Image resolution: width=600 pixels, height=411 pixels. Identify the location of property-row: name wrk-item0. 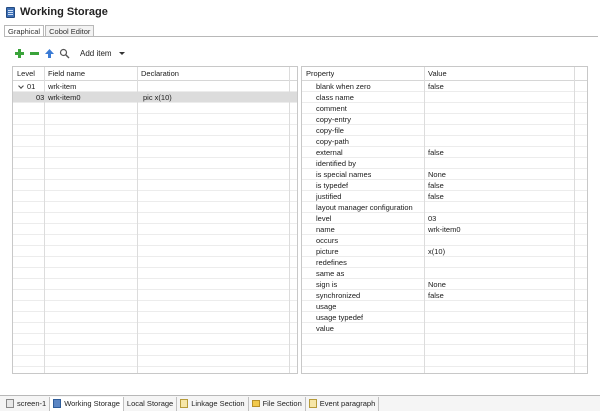
(444, 229).